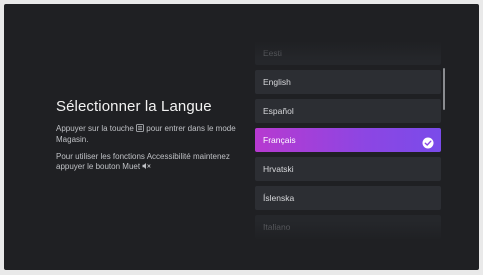 Image resolution: width=483 pixels, height=275 pixels. I want to click on language-label: Français, so click(279, 140).